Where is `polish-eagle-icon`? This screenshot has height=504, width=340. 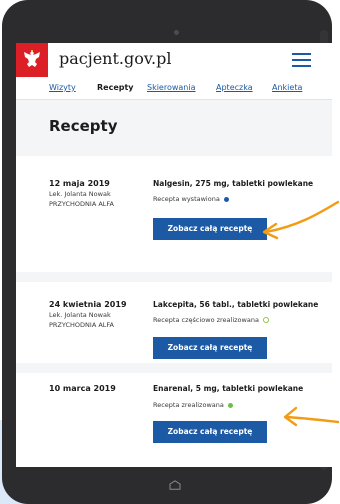 polish-eagle-icon is located at coordinates (32, 58).